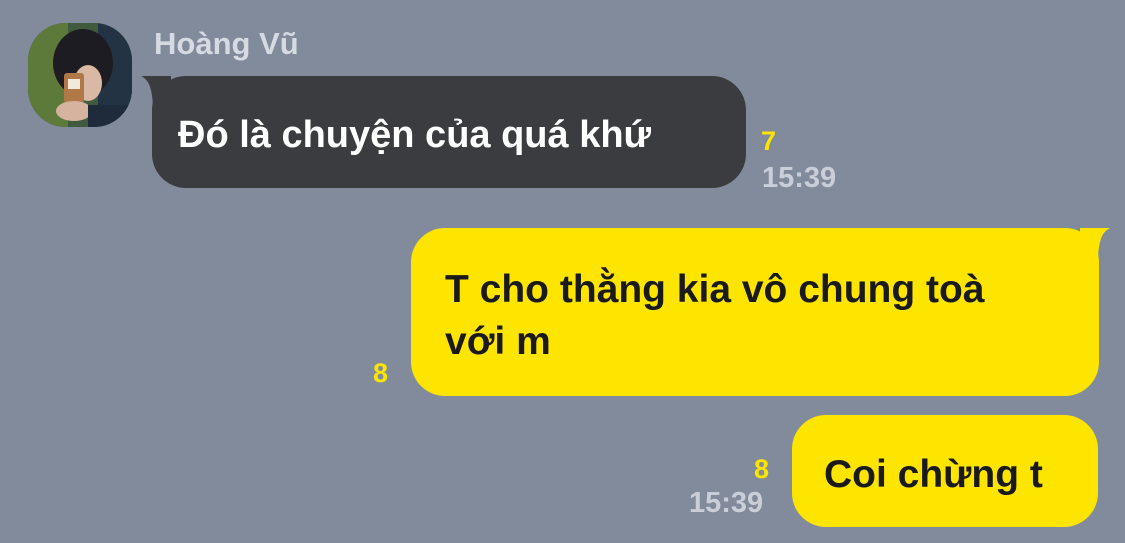 The image size is (1125, 543). What do you see at coordinates (769, 141) in the screenshot?
I see `unread-count: 7` at bounding box center [769, 141].